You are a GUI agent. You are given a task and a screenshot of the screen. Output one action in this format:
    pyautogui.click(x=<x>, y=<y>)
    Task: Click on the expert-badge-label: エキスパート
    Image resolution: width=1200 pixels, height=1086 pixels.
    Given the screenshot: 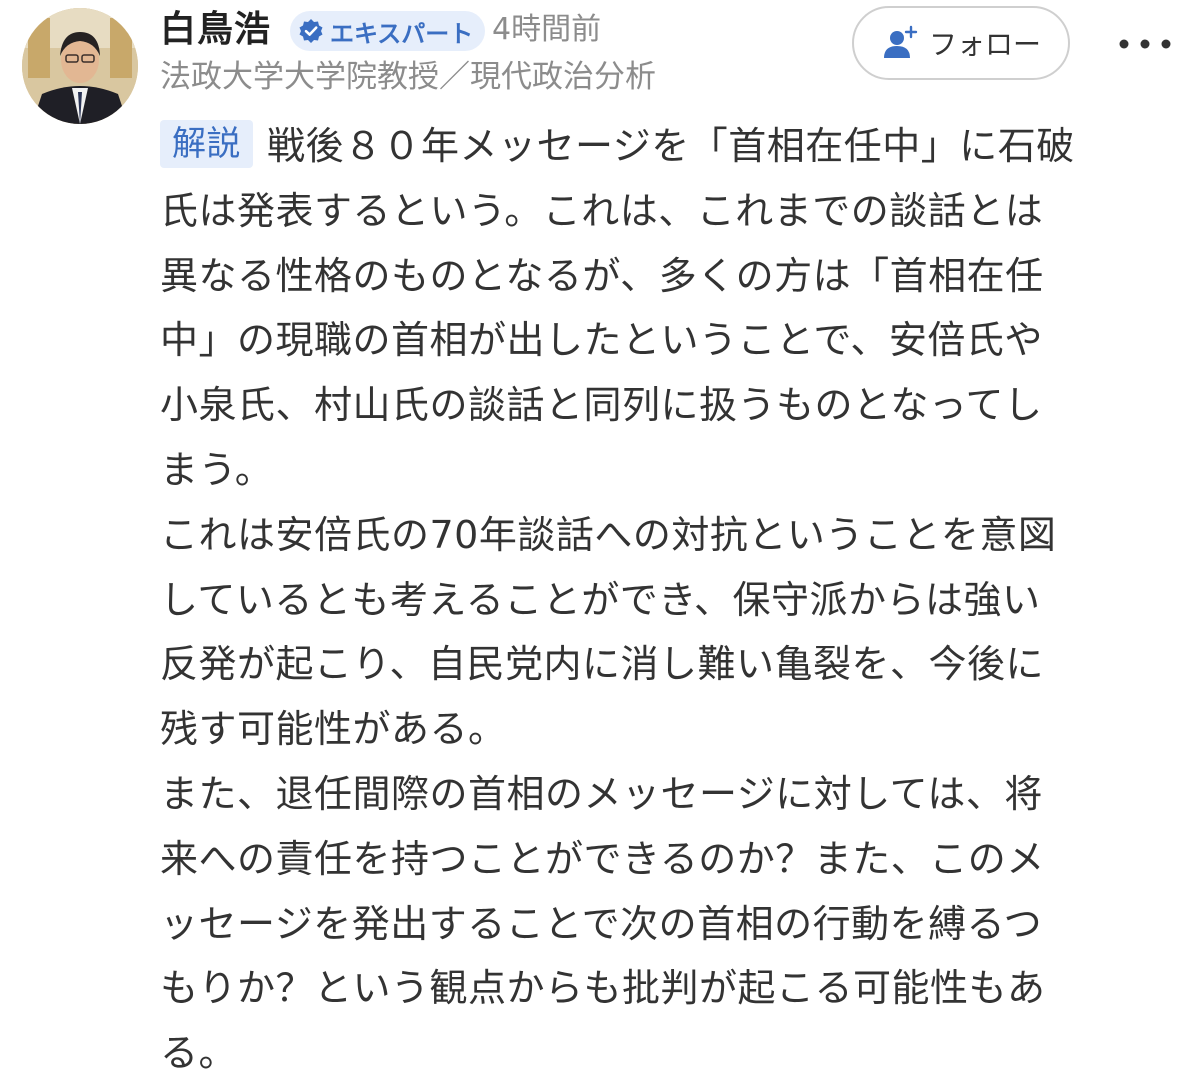 What is the action you would take?
    pyautogui.click(x=402, y=33)
    